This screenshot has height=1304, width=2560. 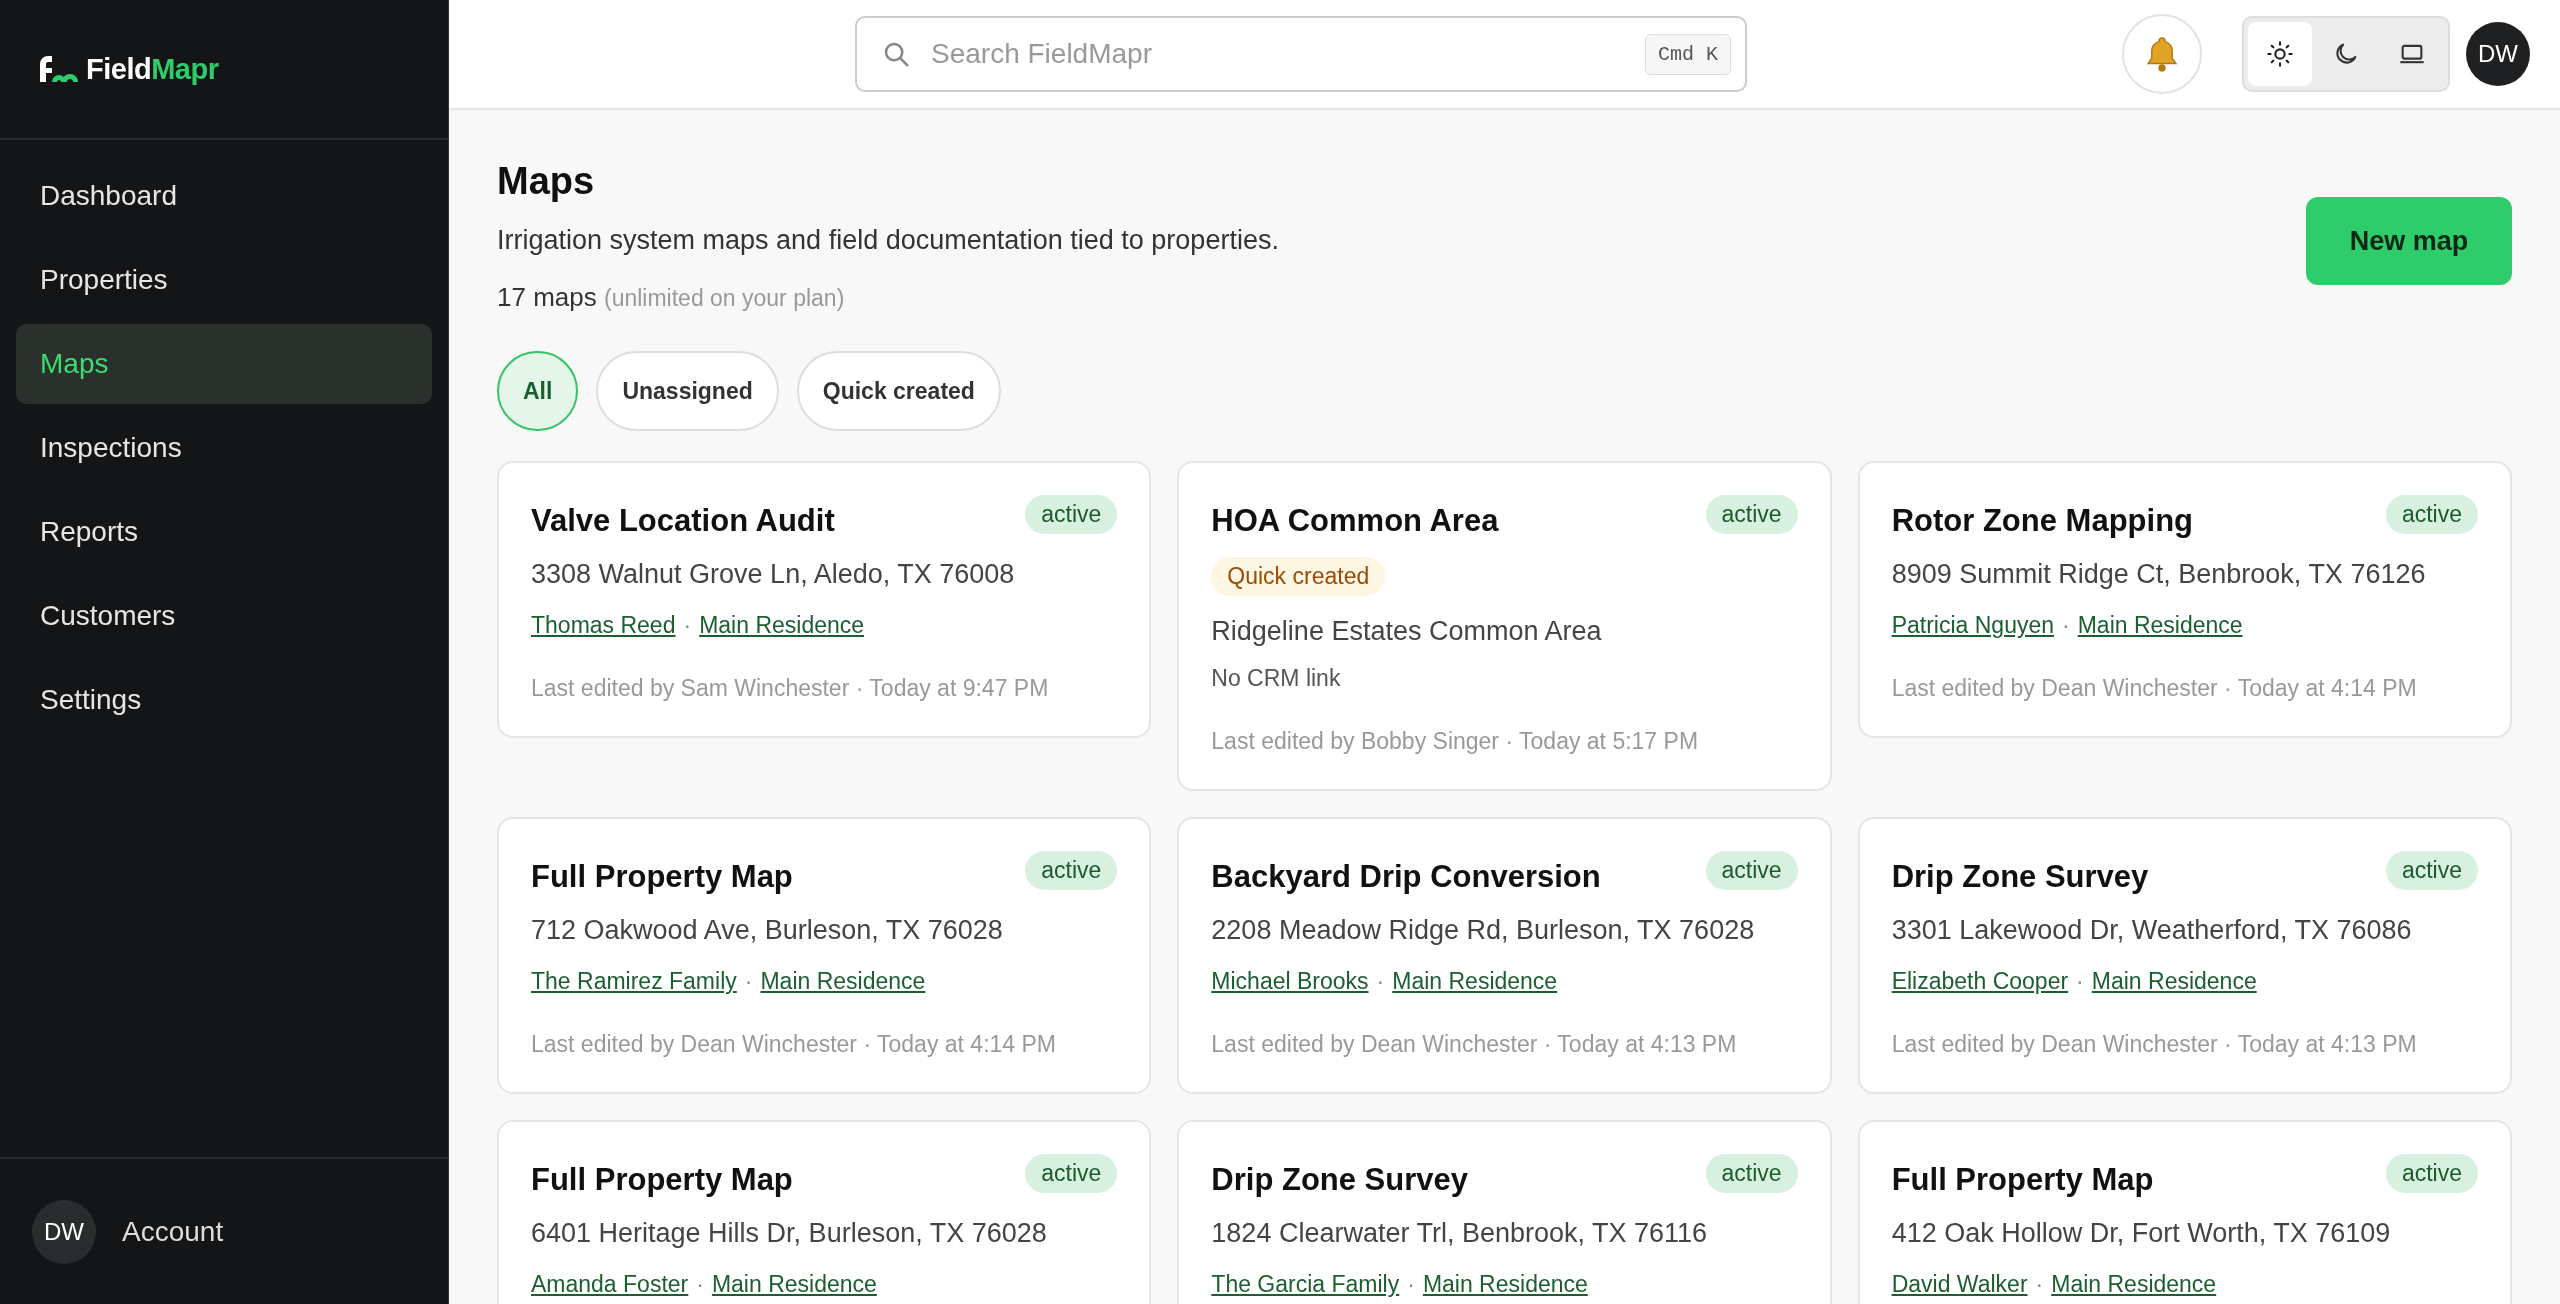 What do you see at coordinates (1959, 1284) in the screenshot?
I see `crm-link: David Walker` at bounding box center [1959, 1284].